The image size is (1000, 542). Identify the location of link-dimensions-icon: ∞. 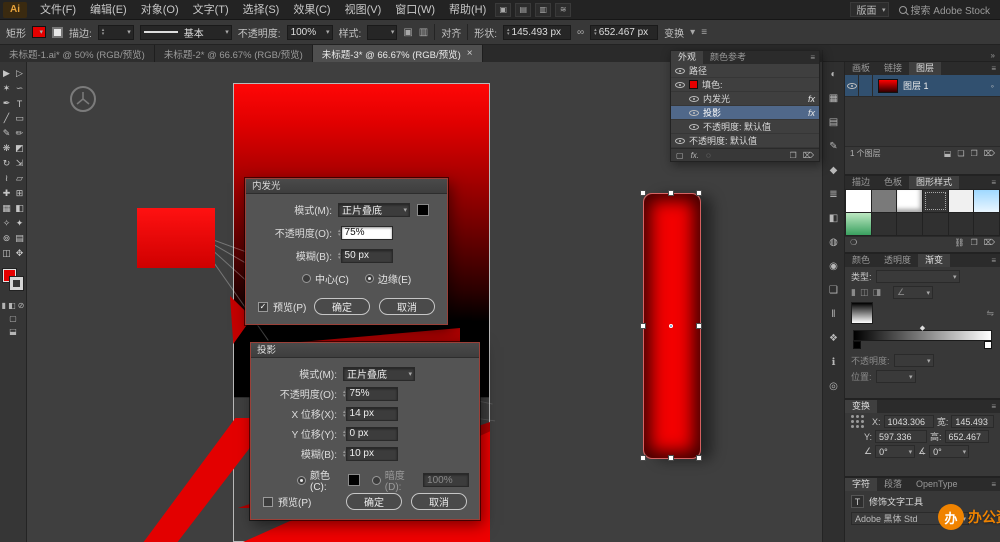
(580, 32).